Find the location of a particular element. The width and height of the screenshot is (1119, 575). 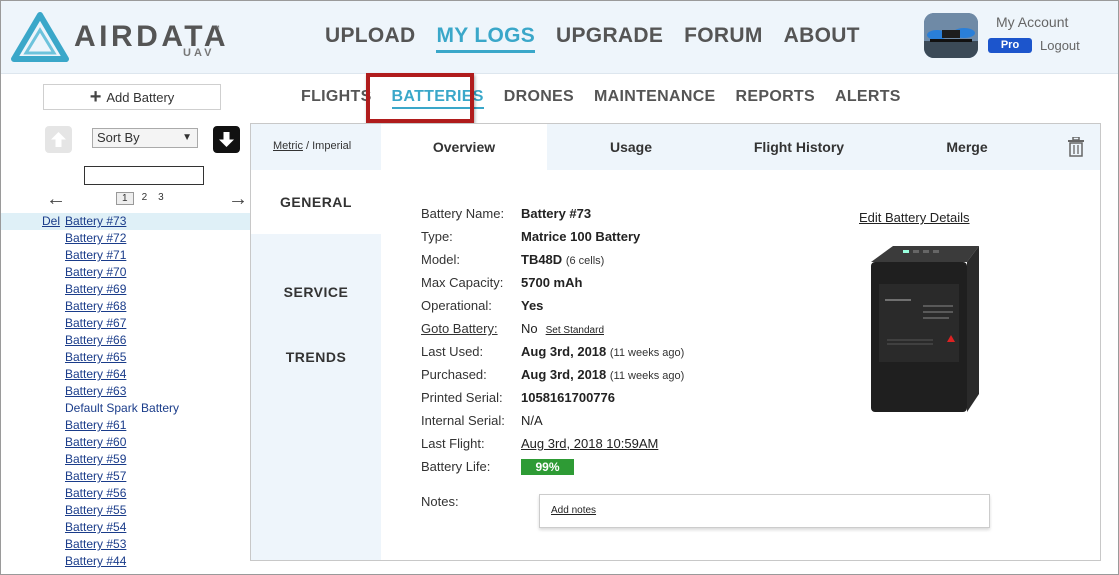

unit-toggle: Metric / Imperial is located at coordinates (312, 146).